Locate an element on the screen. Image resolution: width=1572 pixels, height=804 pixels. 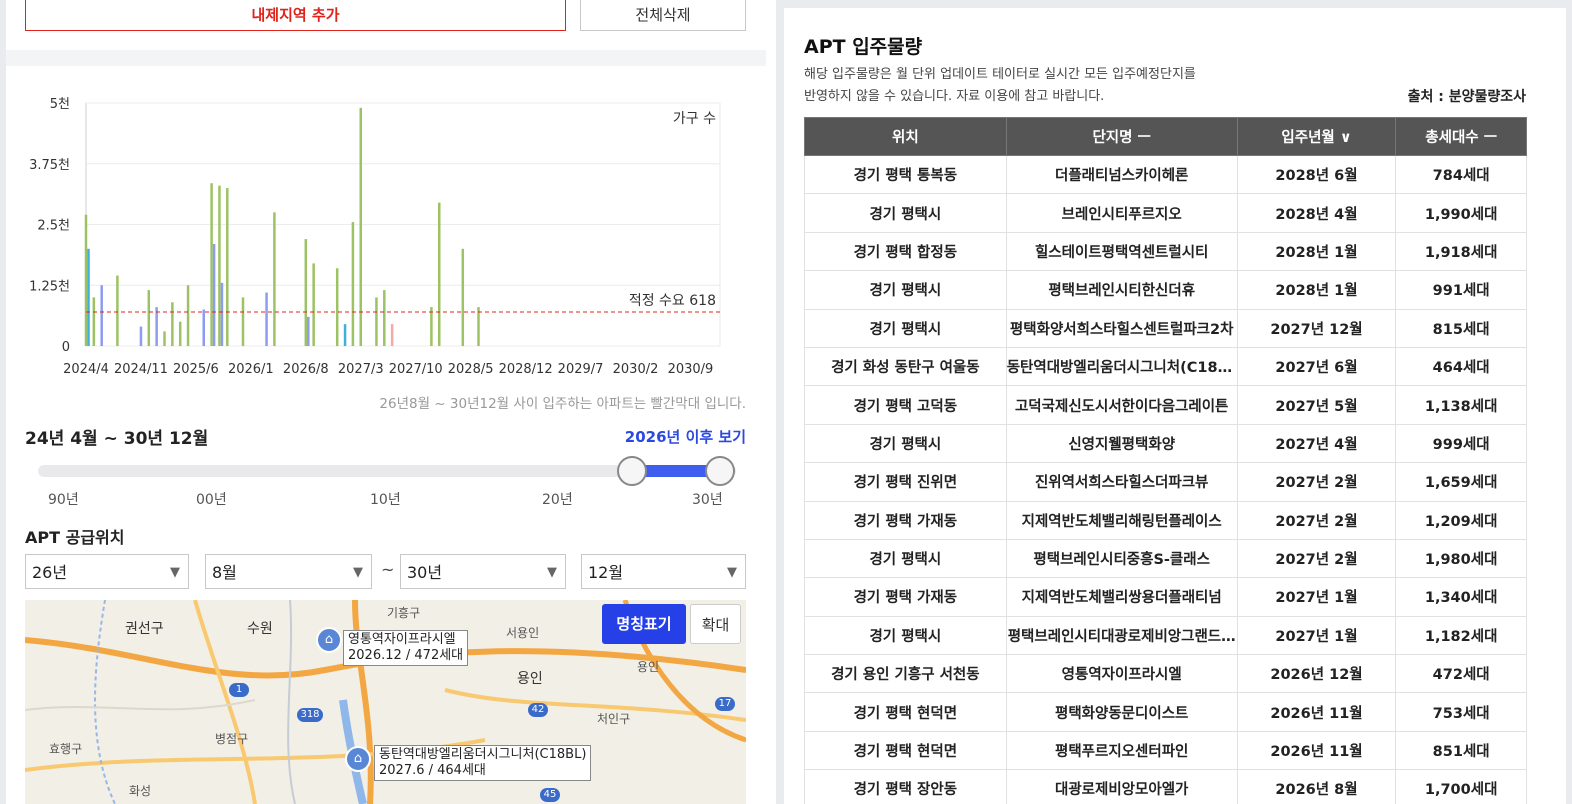
table-row: 경기 평택 가재동 지제역반도체밸리해링턴플레이스 2027년 2월 1,209세대 is located at coordinates (1165, 520).